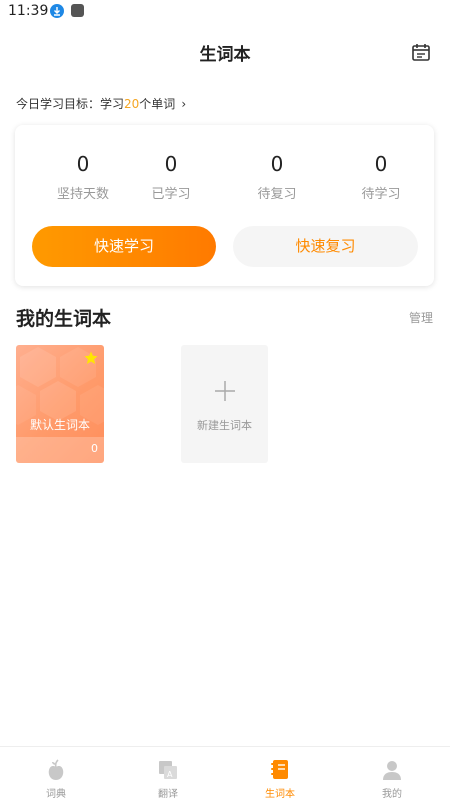 The width and height of the screenshot is (450, 801). I want to click on daily-goal-link: 今日学习目标：学习20个单词 ›, so click(101, 103).